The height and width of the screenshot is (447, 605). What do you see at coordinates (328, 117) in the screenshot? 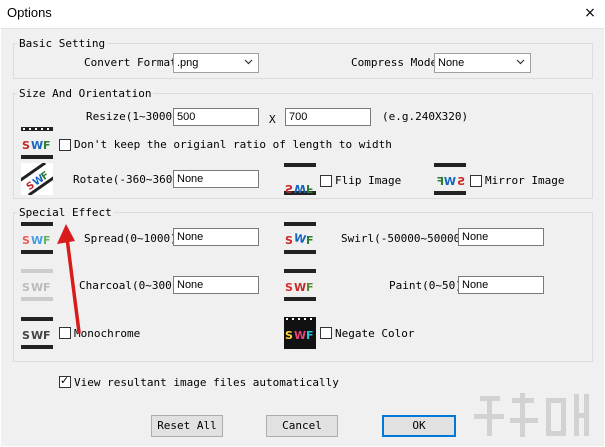
I see `resize-height-input: 700` at bounding box center [328, 117].